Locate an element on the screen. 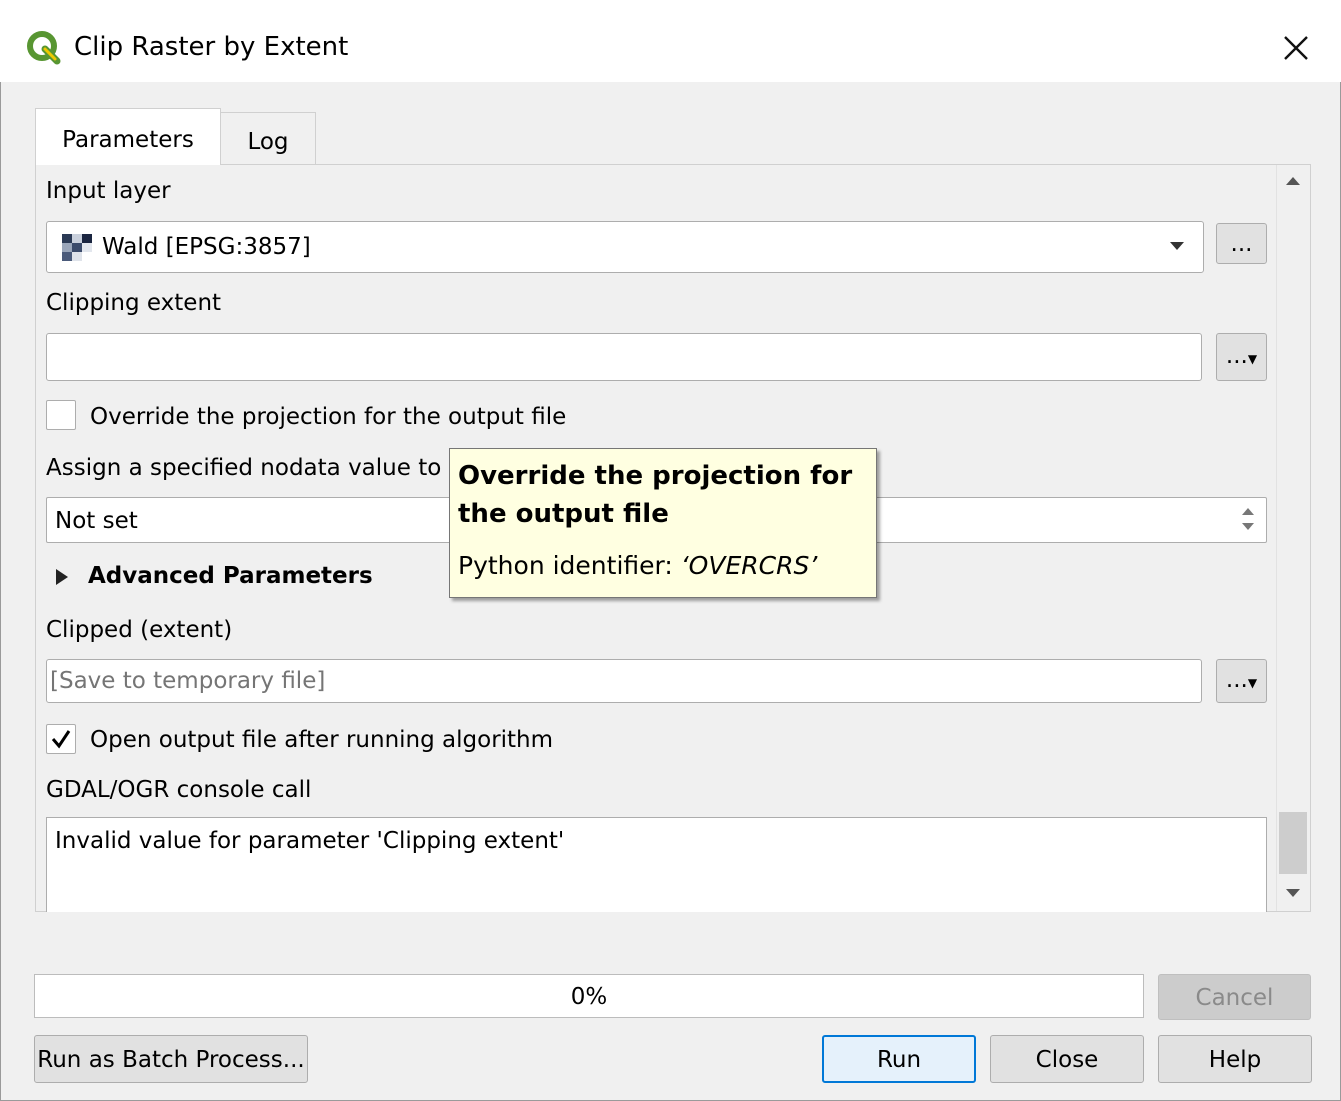  chevron-down-icon is located at coordinates (1177, 246).